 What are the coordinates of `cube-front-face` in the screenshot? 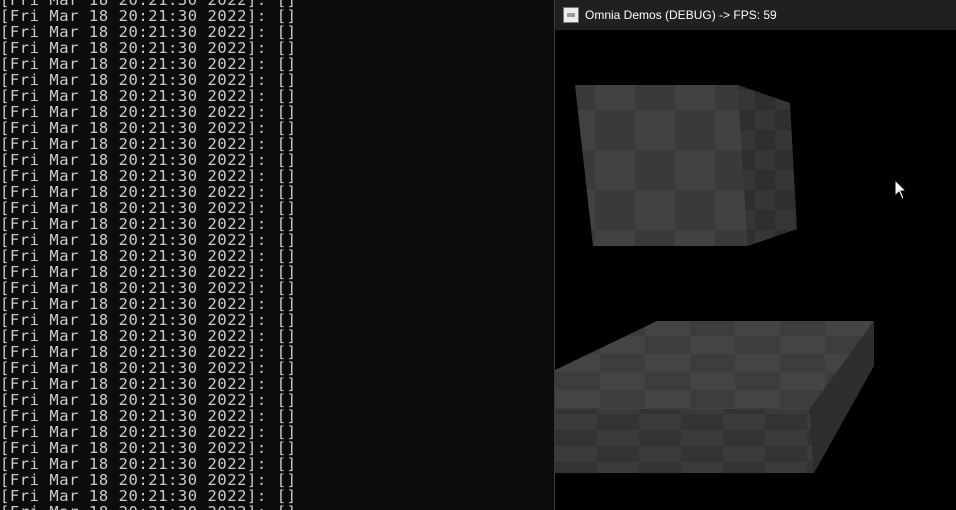 It's located at (661, 165).